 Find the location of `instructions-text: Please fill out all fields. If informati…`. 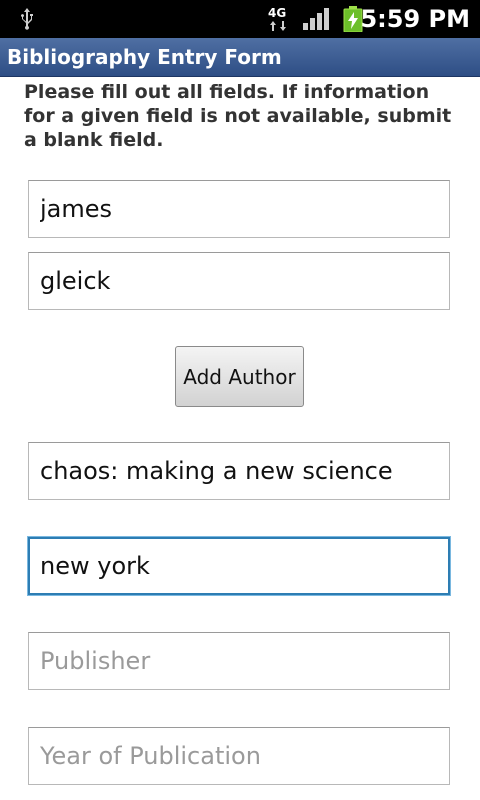

instructions-text: Please fill out all fields. If informati… is located at coordinates (238, 116).